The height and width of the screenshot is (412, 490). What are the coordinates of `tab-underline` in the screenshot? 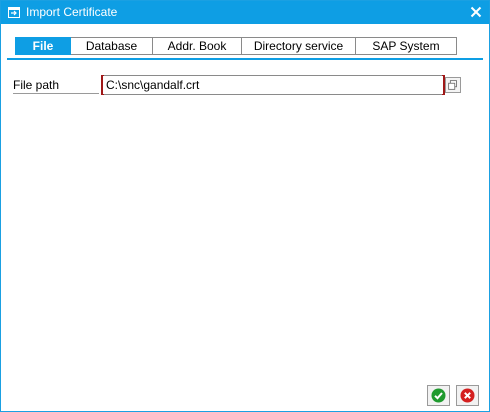 It's located at (245, 59).